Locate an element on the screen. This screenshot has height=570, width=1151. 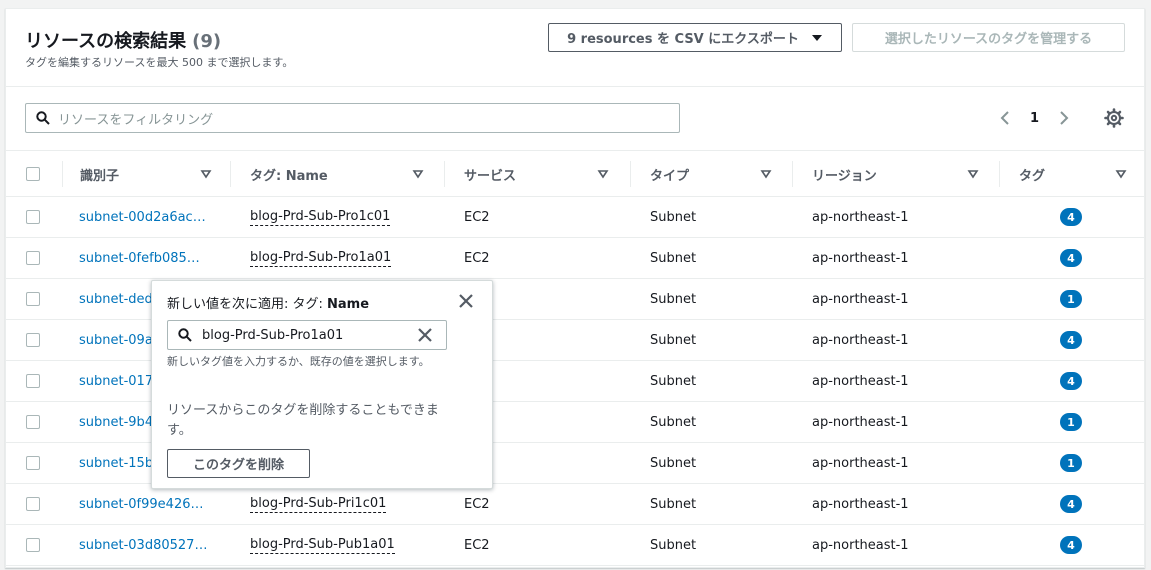
table-header: 識別子 タグ: Name サービス タイプ リージョン タグ is located at coordinates (575, 173).